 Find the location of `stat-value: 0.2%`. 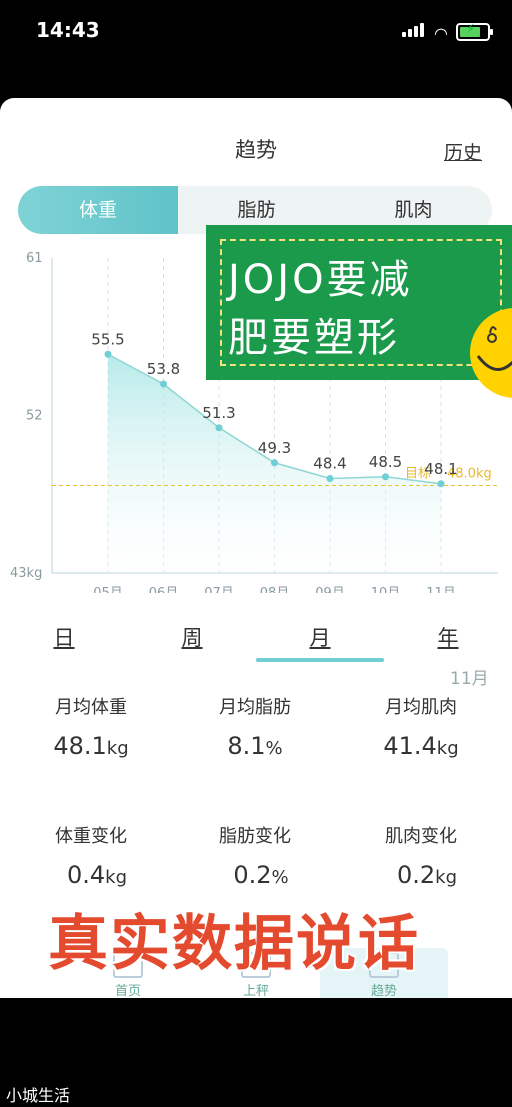

stat-value: 0.2% is located at coordinates (261, 875).